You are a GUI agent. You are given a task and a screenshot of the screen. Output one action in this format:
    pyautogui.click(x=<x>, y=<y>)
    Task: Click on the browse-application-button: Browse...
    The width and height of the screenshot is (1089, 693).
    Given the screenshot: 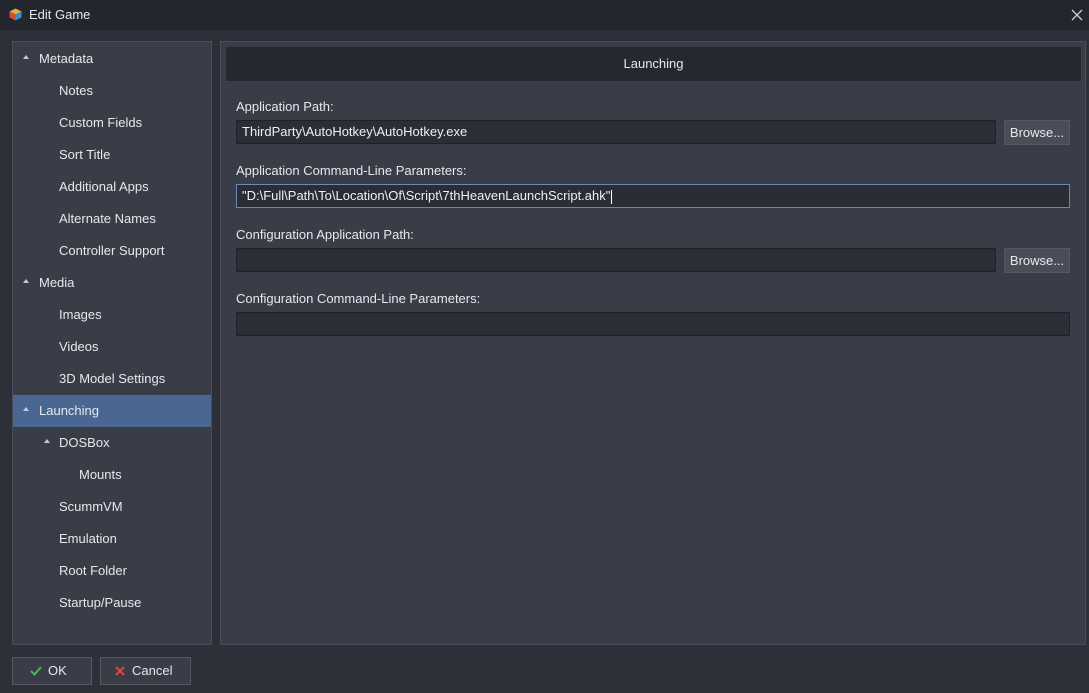 What is the action you would take?
    pyautogui.click(x=1037, y=132)
    